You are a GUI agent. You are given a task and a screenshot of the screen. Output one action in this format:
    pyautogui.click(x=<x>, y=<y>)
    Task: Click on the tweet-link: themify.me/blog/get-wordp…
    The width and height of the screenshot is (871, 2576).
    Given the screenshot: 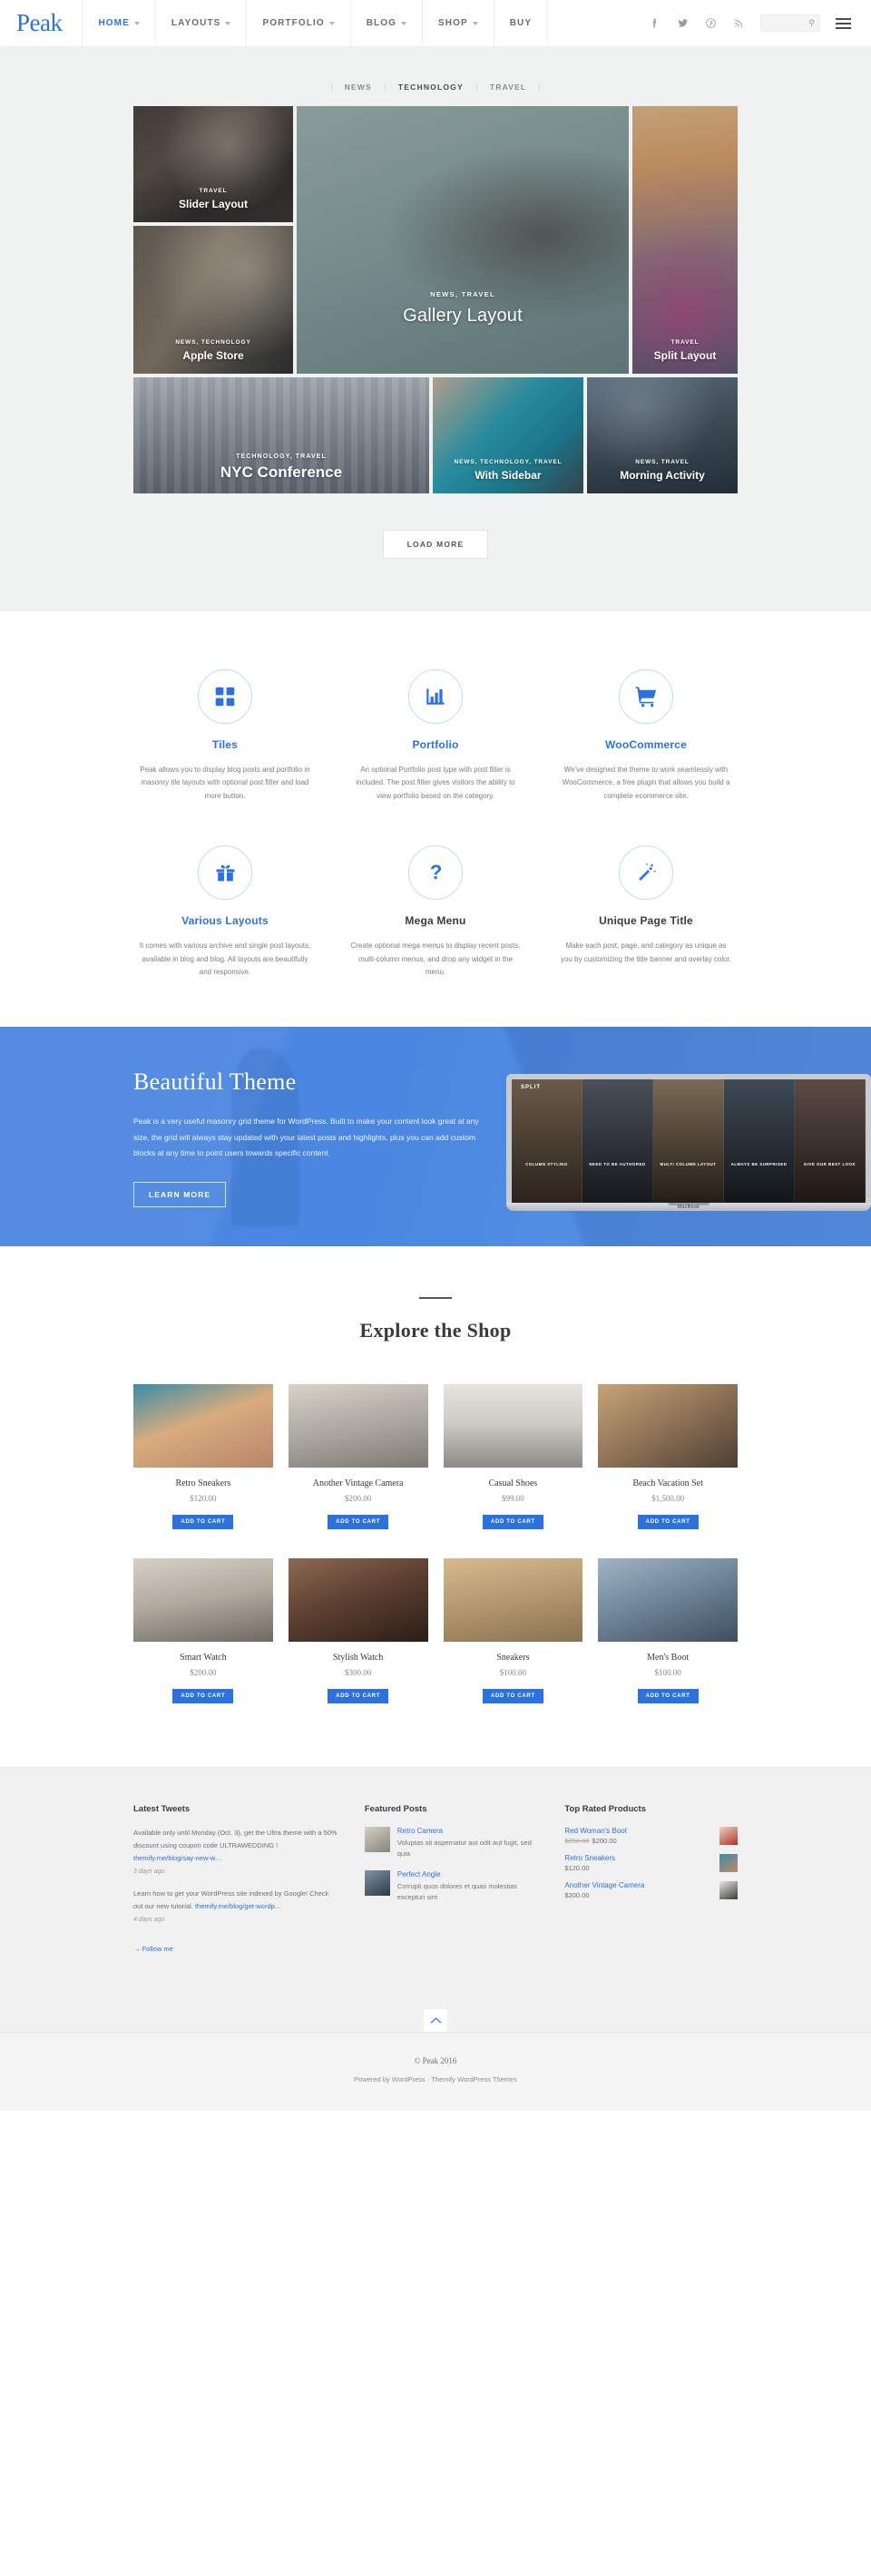 What is the action you would take?
    pyautogui.click(x=238, y=1906)
    